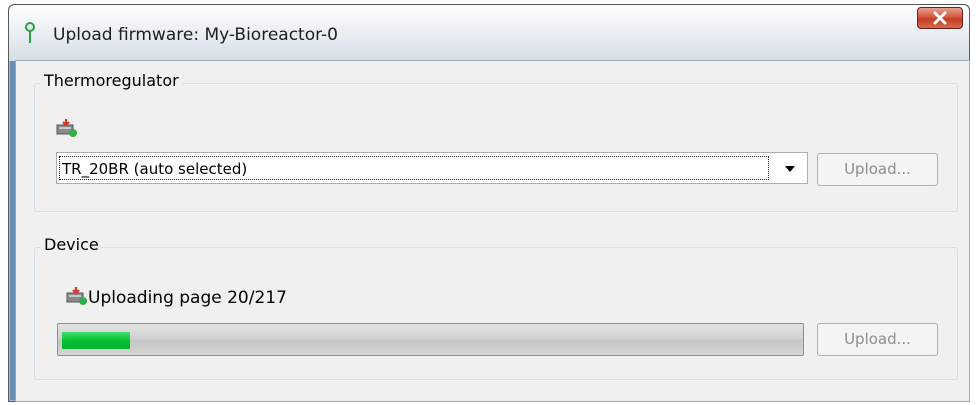  I want to click on device-group-label: Device, so click(71, 244).